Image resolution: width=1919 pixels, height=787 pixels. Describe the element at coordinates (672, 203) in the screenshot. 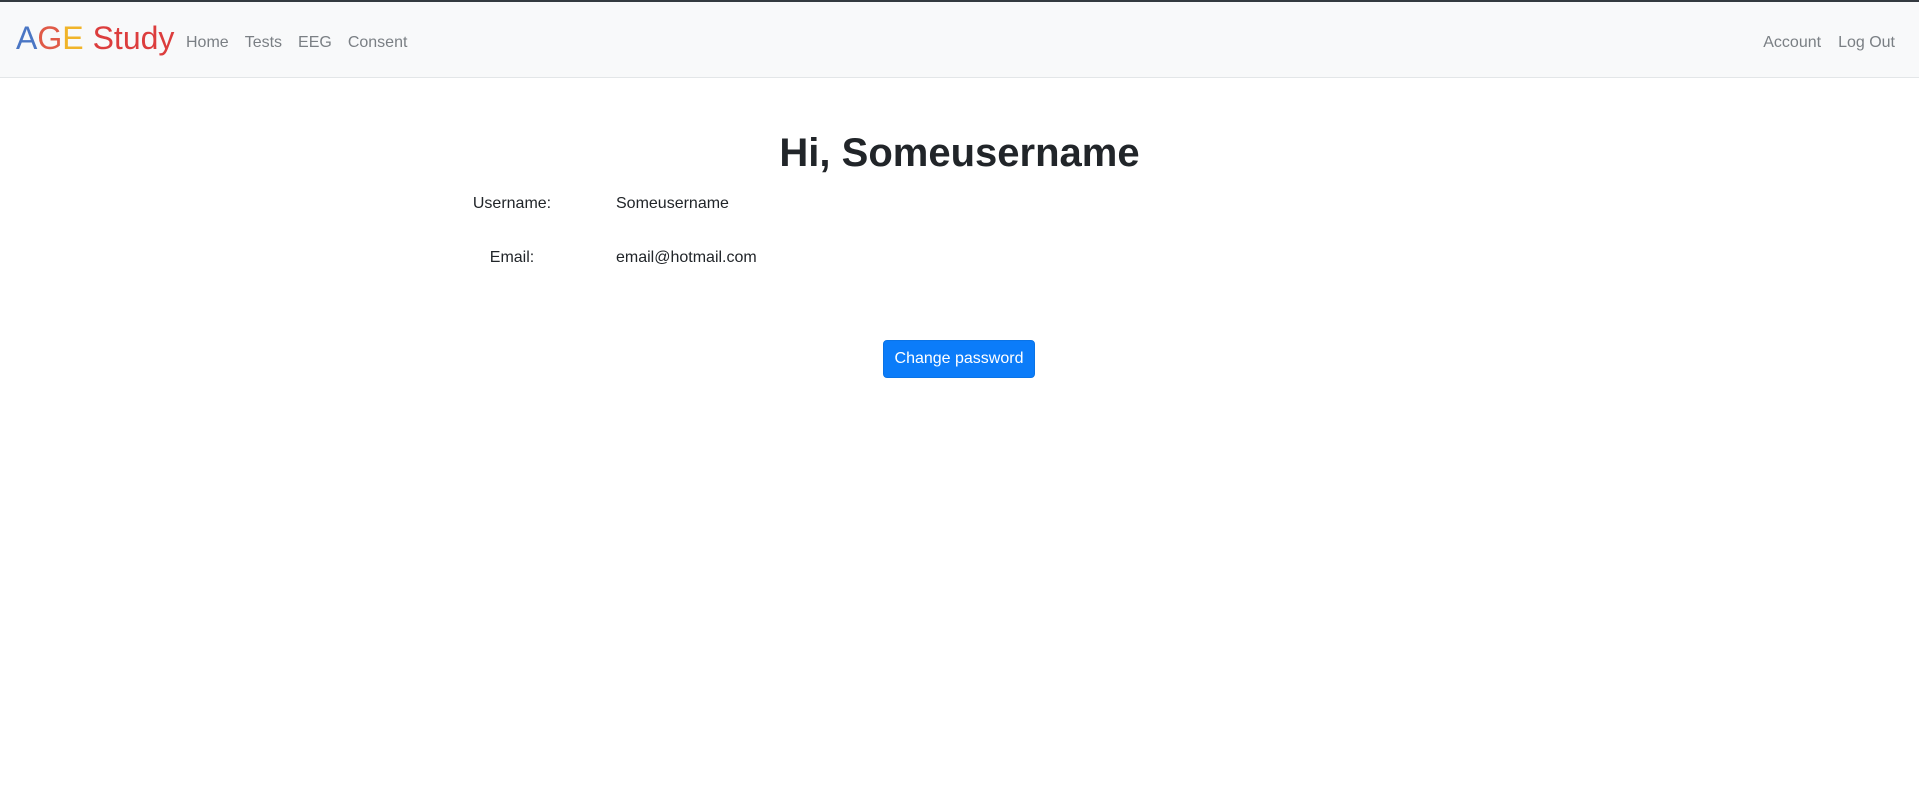

I see `username-value: Someusername` at that location.